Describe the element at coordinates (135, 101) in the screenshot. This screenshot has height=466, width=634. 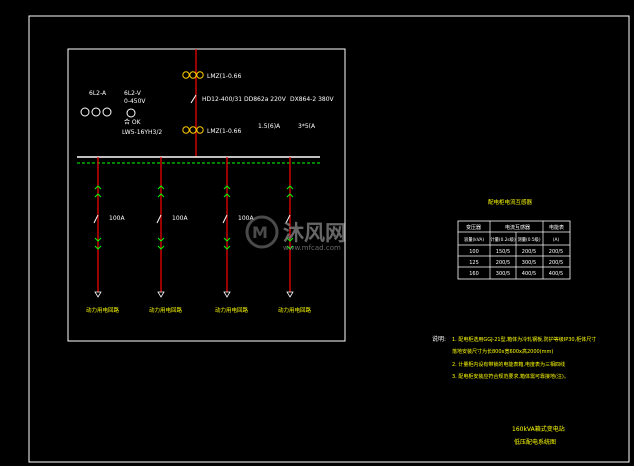
I see `meter-voltmeter-range: 0-450V` at that location.